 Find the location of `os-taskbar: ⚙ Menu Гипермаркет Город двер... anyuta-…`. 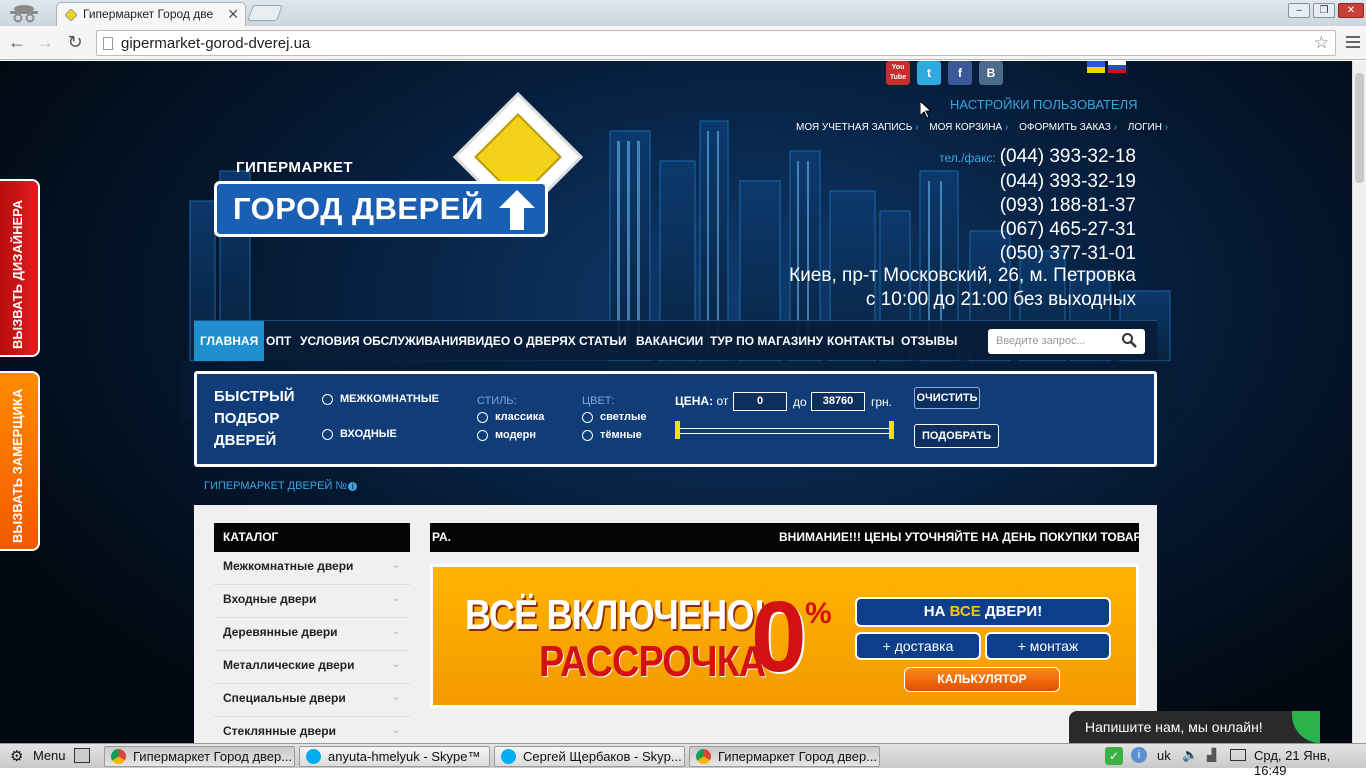

os-taskbar: ⚙ Menu Гипермаркет Город двер... anyuta-… is located at coordinates (683, 760).